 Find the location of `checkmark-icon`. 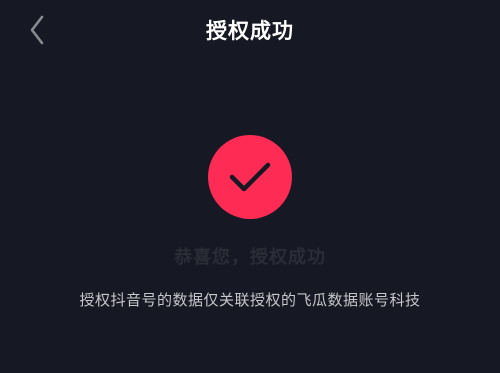

checkmark-icon is located at coordinates (250, 177).